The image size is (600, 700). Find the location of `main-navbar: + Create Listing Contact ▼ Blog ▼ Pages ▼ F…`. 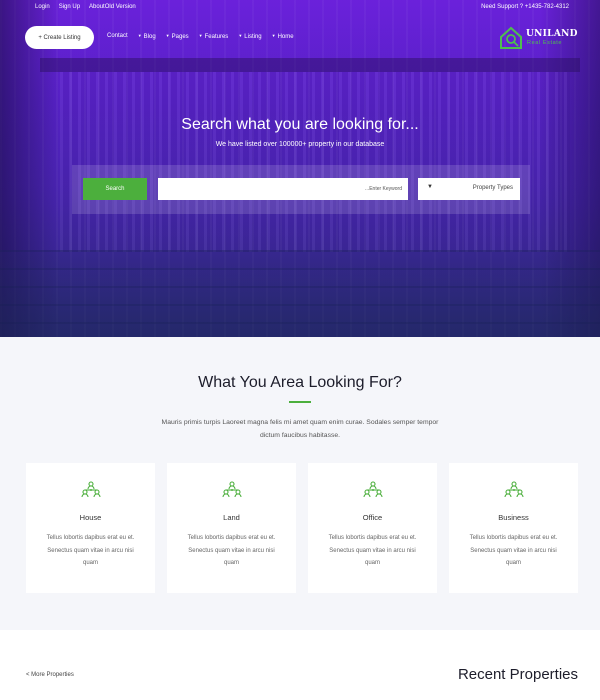

main-navbar: + Create Listing Contact ▼ Blog ▼ Pages ▼ F… is located at coordinates (300, 38).